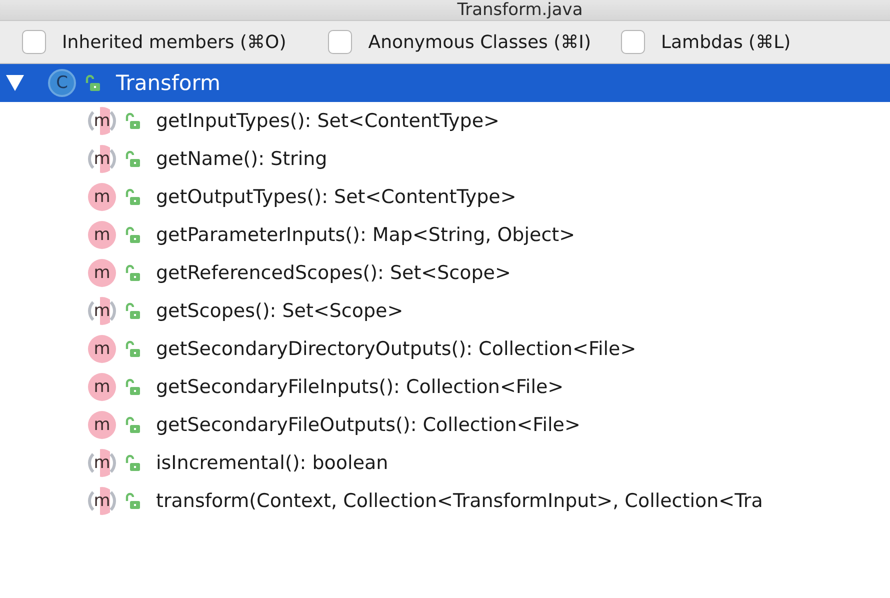  I want to click on window-title: Transform.java, so click(520, 10).